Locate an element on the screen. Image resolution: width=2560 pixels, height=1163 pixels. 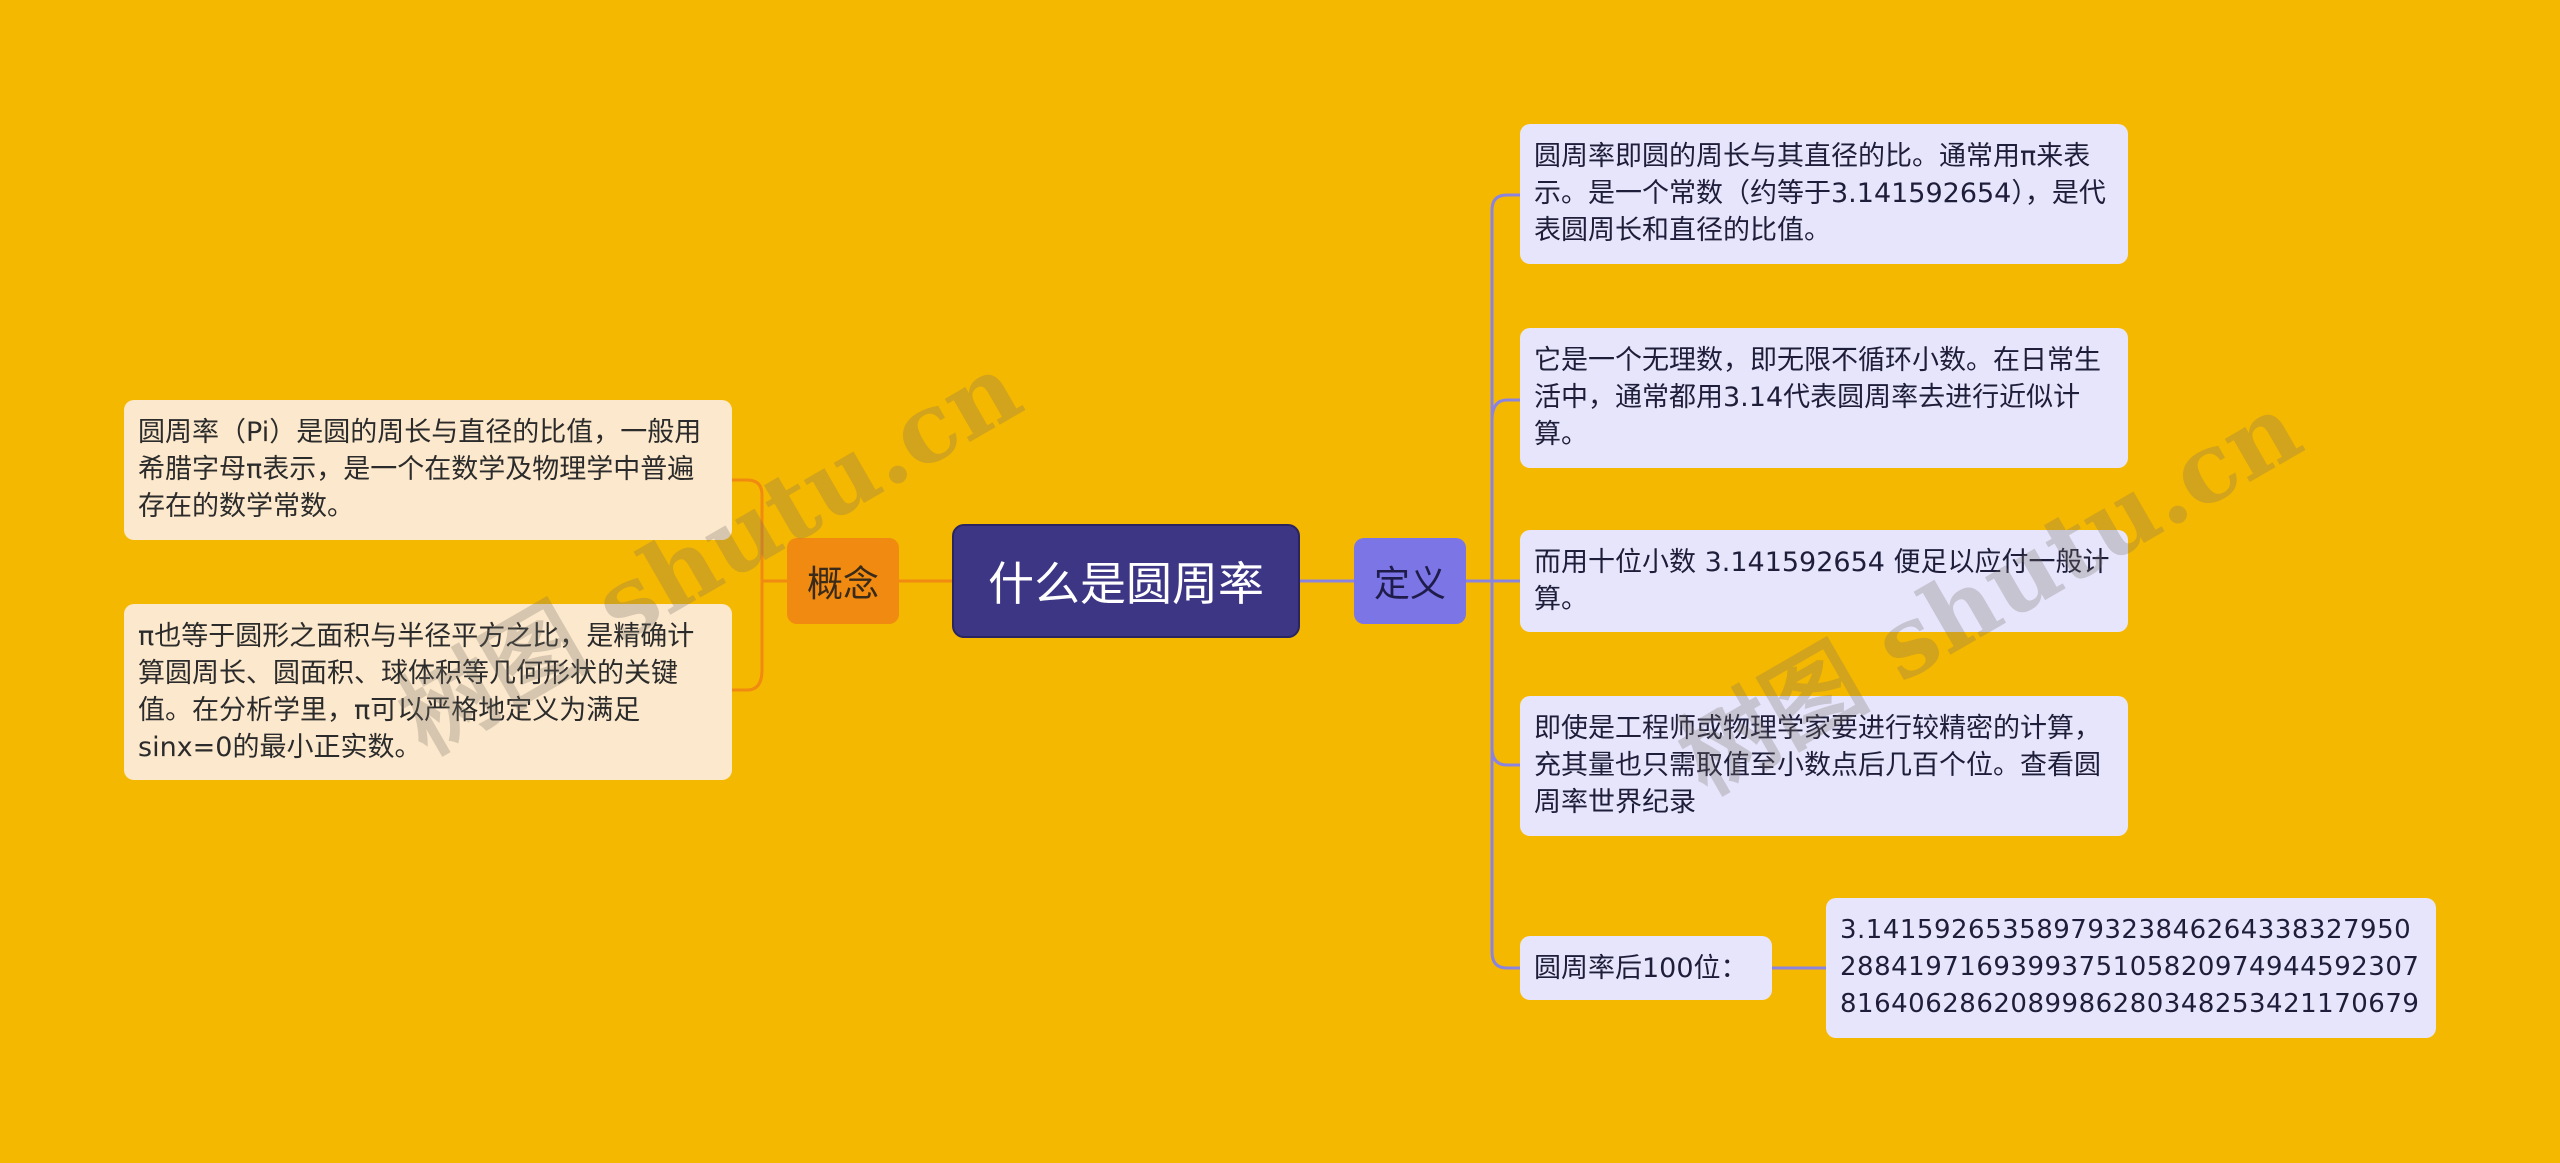
branch-definition-label: 定义 is located at coordinates (1409, 584).